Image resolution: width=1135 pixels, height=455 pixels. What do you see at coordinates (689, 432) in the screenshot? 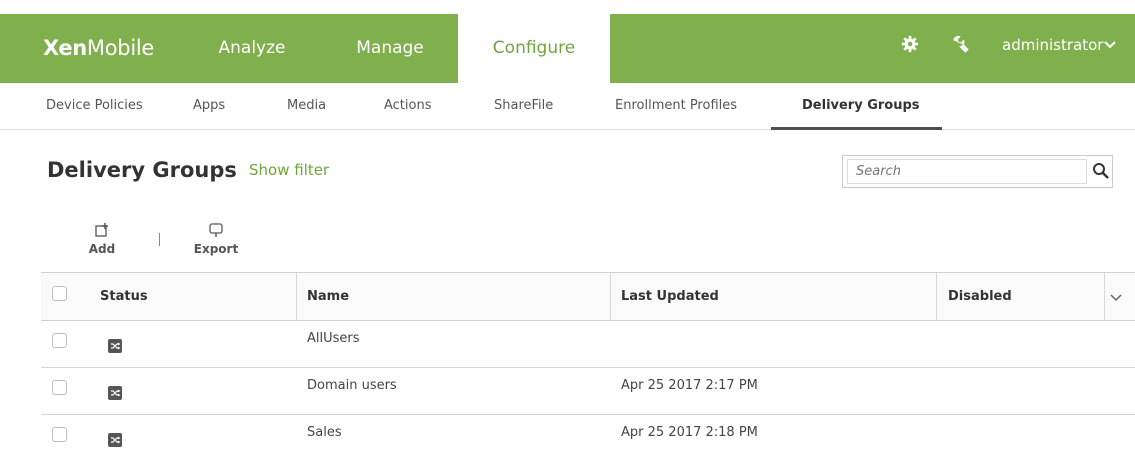
I see `cell-last-updated: Apr 25 2017 2:18 PM` at bounding box center [689, 432].